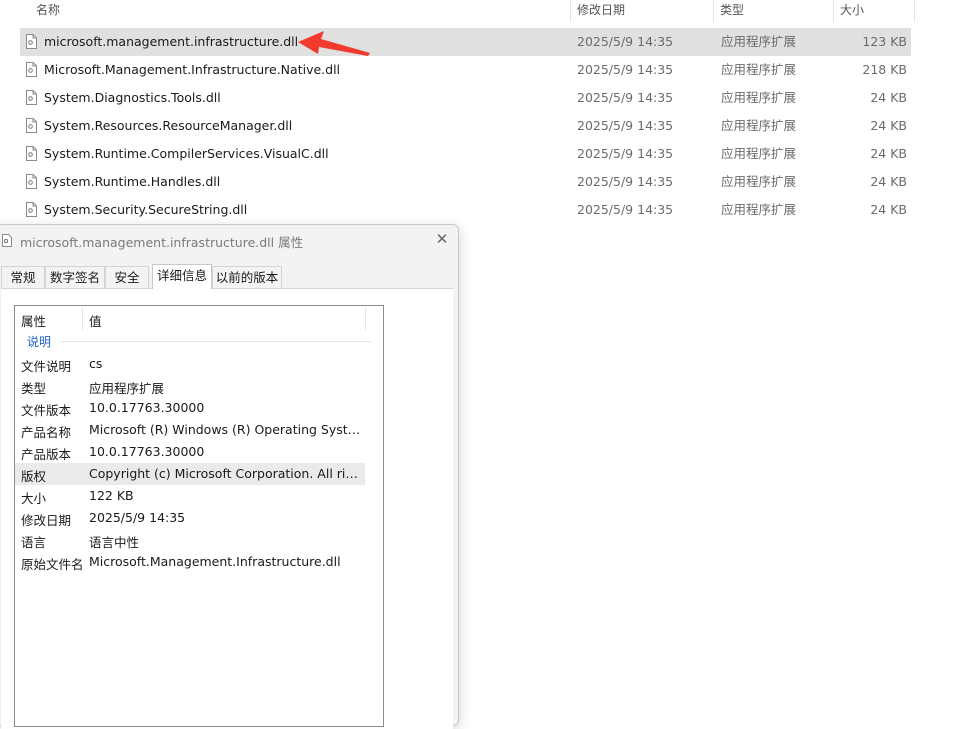  Describe the element at coordinates (132, 97) in the screenshot. I see `file-name: System.Diagnostics.Tools.dll` at that location.